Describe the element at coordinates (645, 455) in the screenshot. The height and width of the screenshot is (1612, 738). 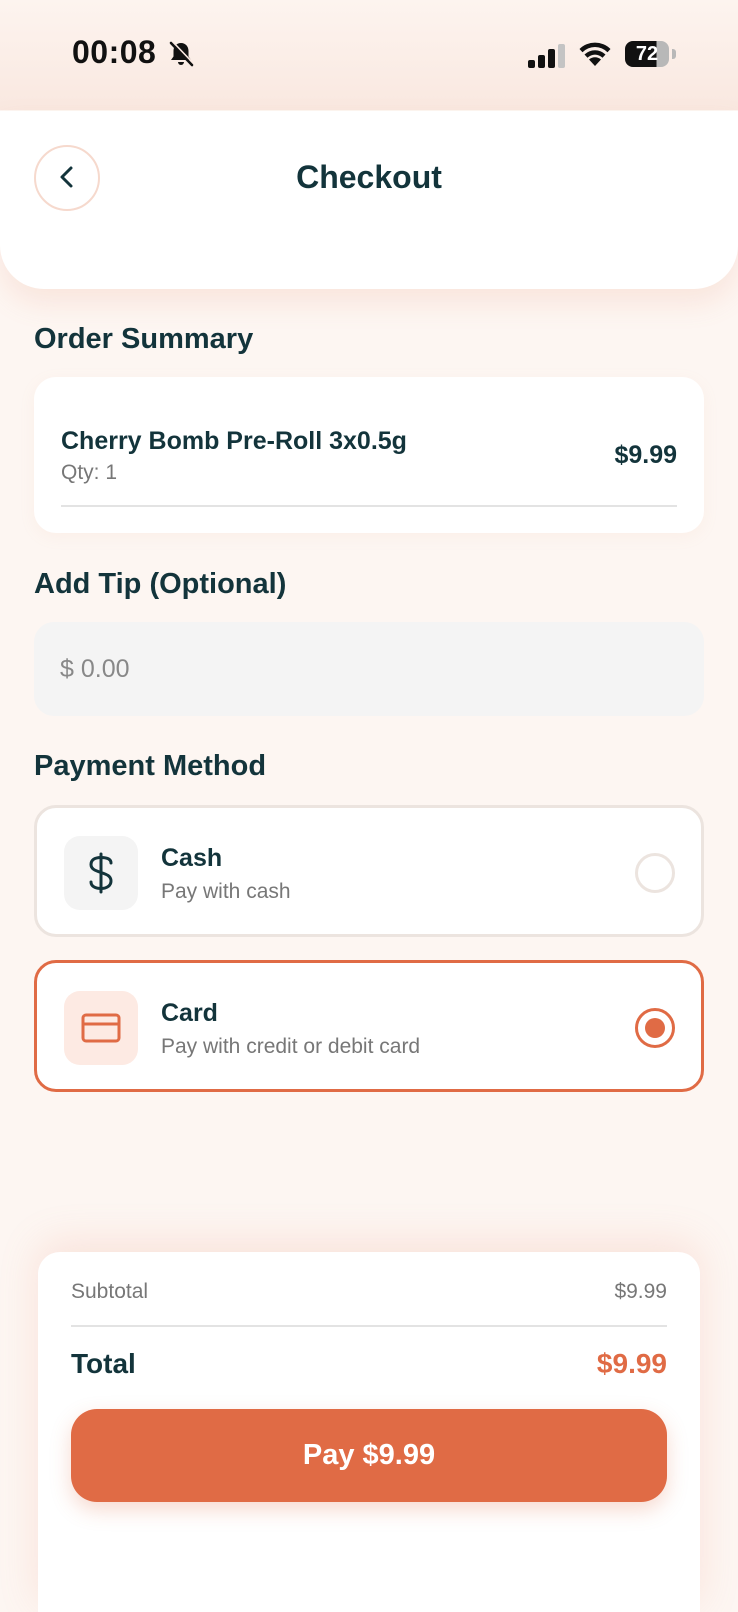
I see `item-price: $9.99` at that location.